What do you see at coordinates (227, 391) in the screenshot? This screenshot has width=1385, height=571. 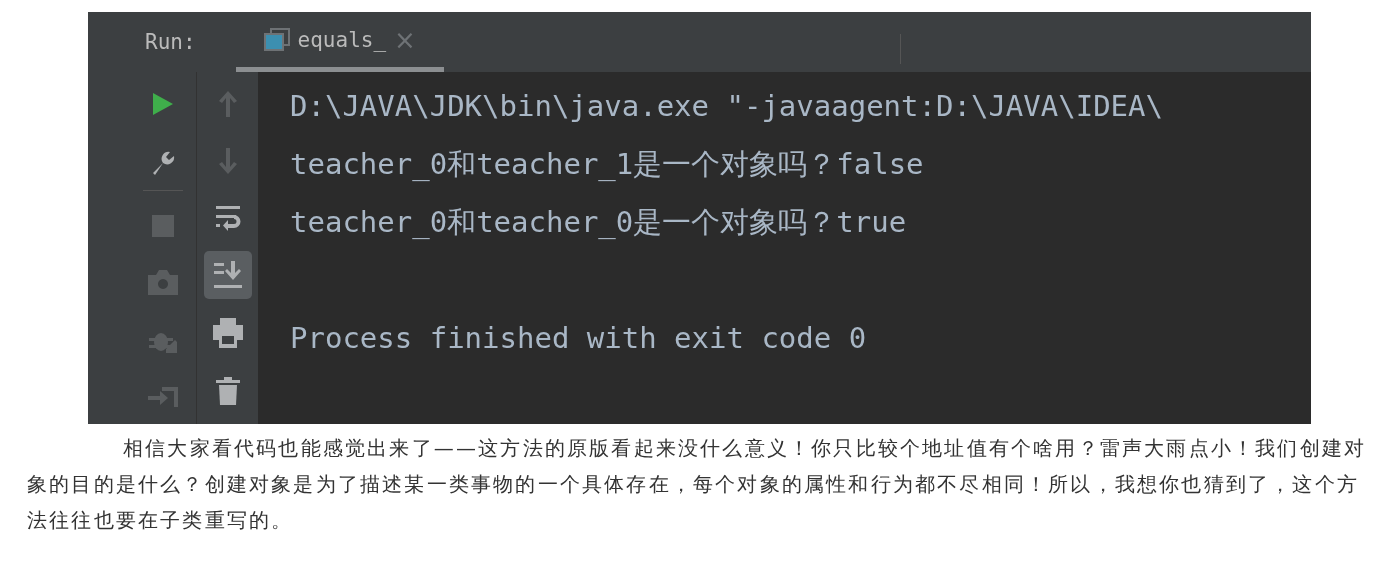 I see `trash-icon` at bounding box center [227, 391].